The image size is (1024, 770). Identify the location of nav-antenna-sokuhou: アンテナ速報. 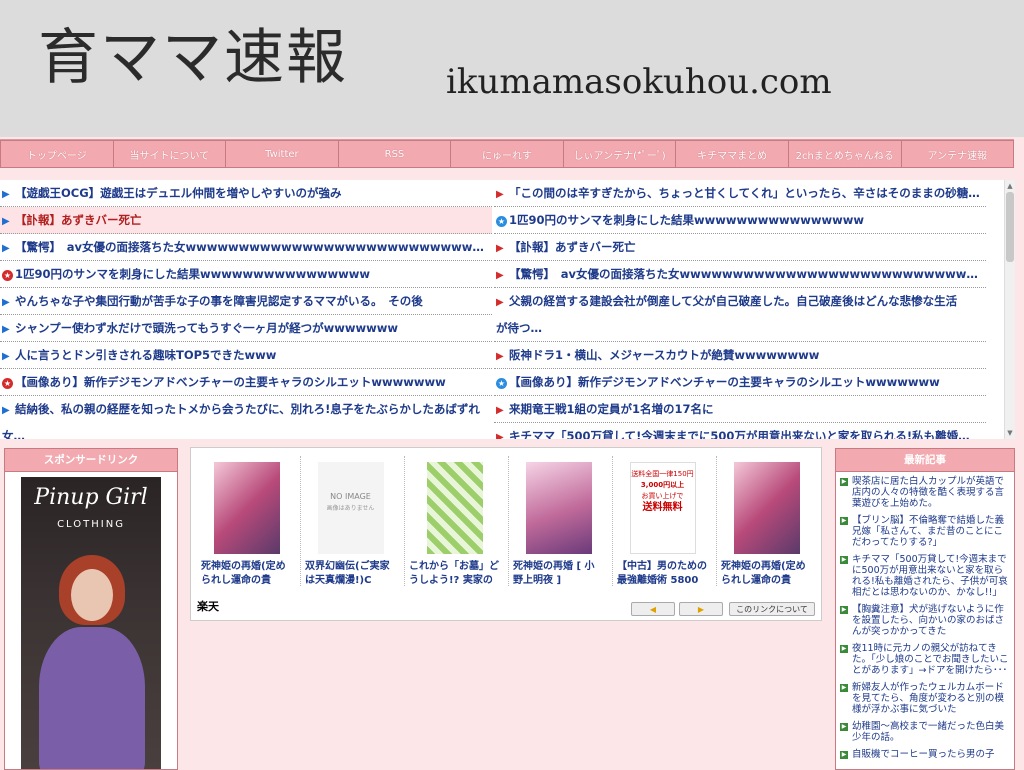
(958, 154).